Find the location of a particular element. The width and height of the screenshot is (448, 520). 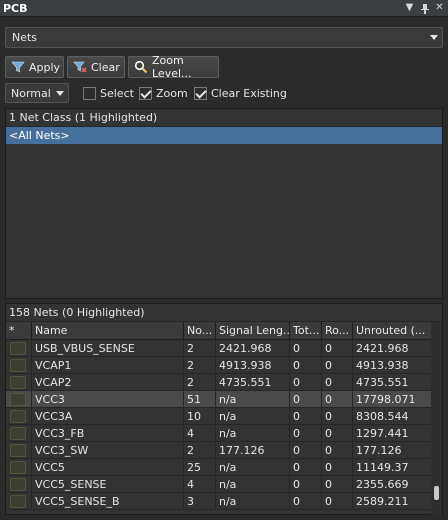

table-row: VCC3A 10 n/a 0 0 8308.544 is located at coordinates (219, 416).